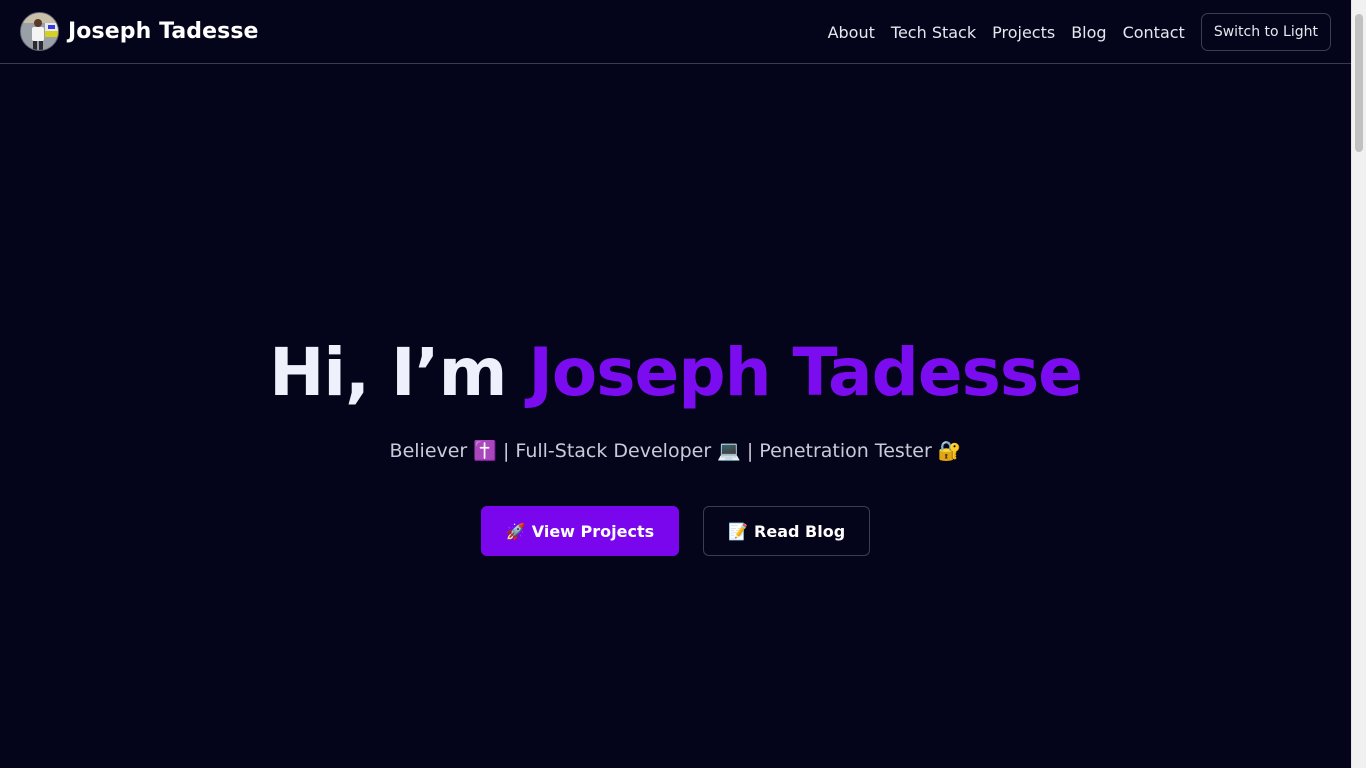 This screenshot has height=768, width=1366. What do you see at coordinates (163, 31) in the screenshot?
I see `brand-name: Joseph Tadesse` at bounding box center [163, 31].